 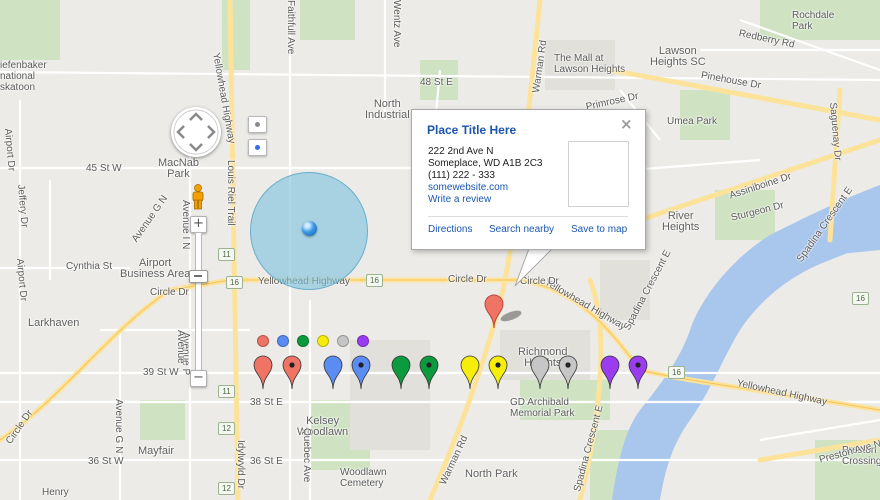 I want to click on info-address-line2: Someplace, WD A1B 2C3, so click(x=485, y=163).